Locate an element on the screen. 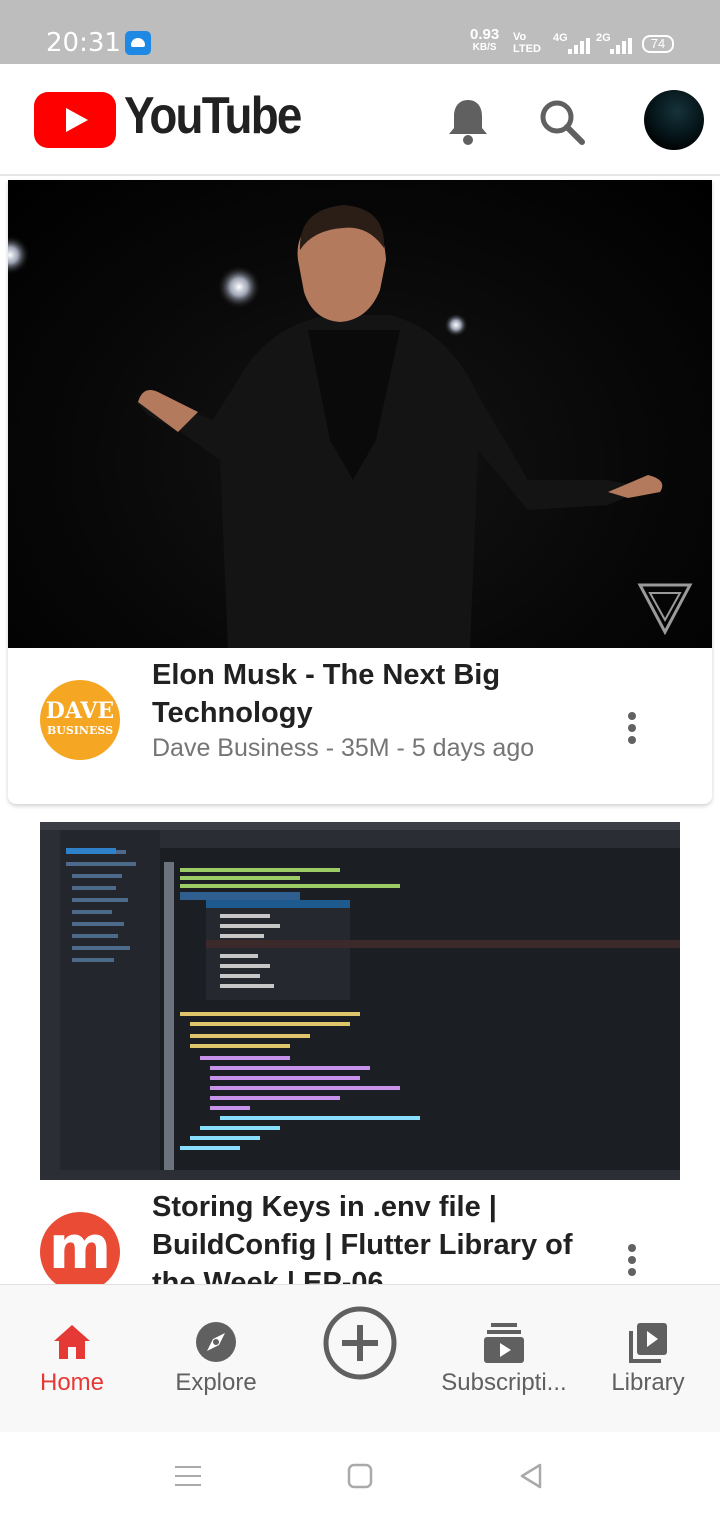 Image resolution: width=720 pixels, height=1520 pixels. youtube-logo-icon is located at coordinates (75, 120).